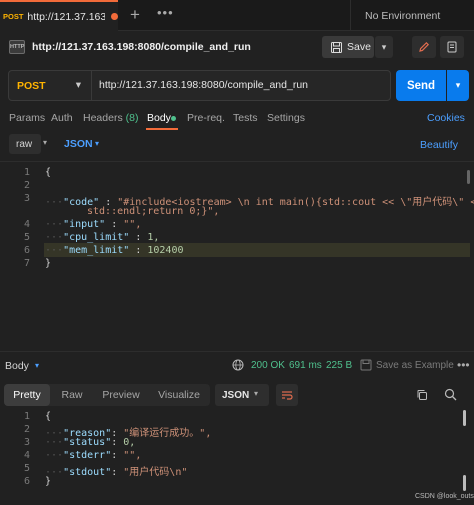 The height and width of the screenshot is (505, 474). Describe the element at coordinates (446, 118) in the screenshot. I see `cookies-link: Cookies` at that location.